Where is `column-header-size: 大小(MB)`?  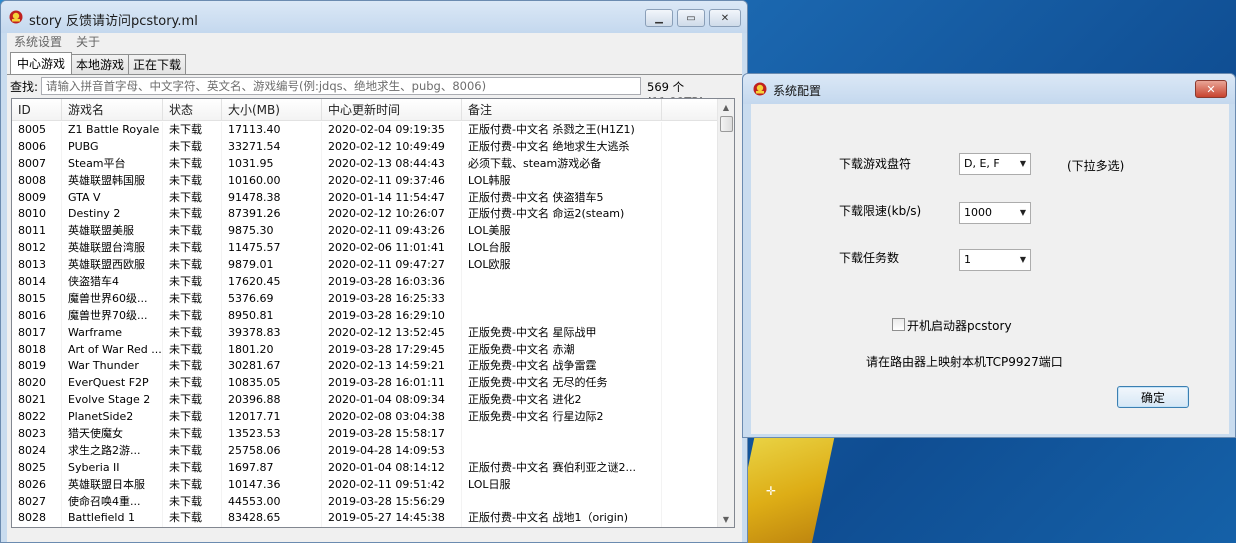 column-header-size: 大小(MB) is located at coordinates (272, 110).